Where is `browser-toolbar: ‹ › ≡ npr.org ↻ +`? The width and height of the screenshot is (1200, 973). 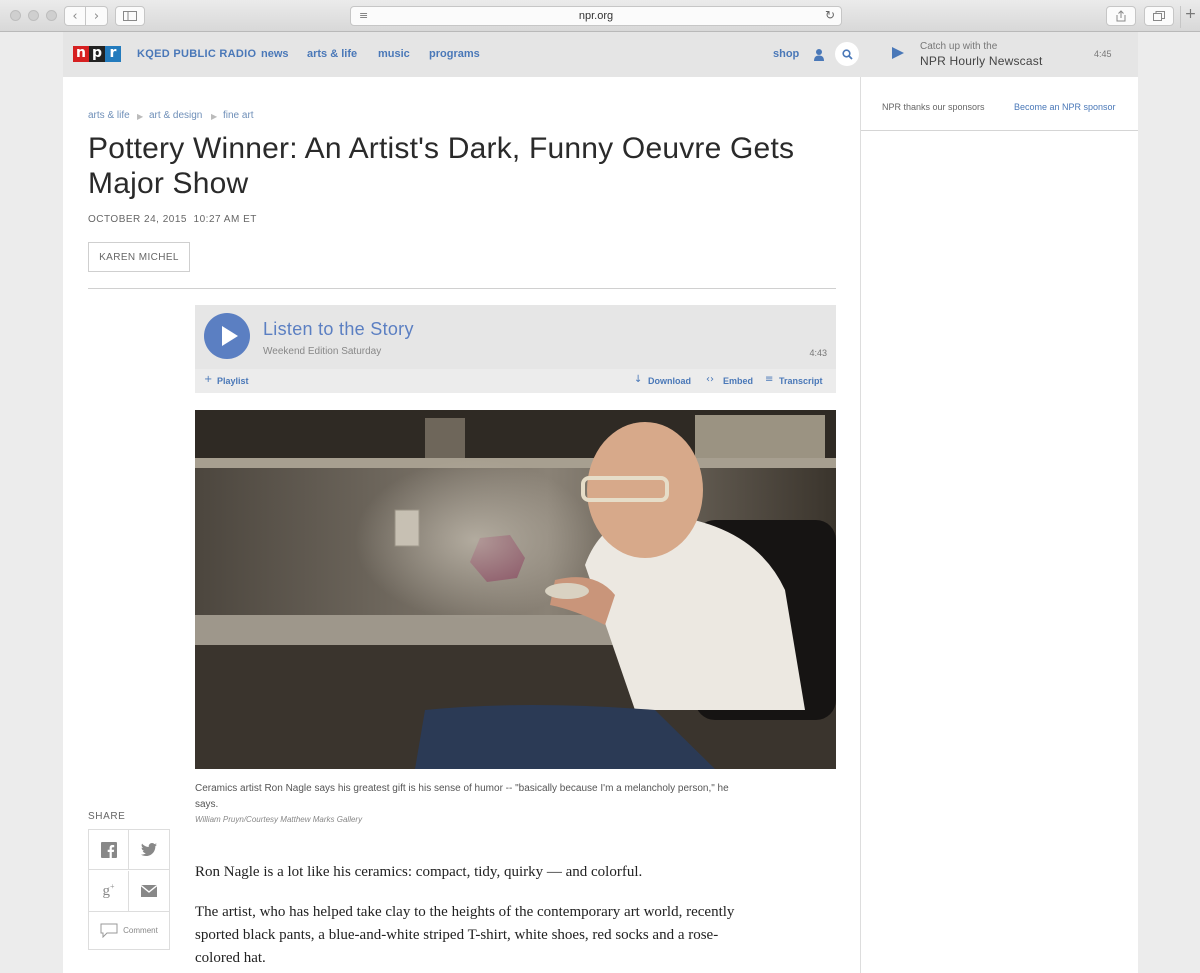
browser-toolbar: ‹ › ≡ npr.org ↻ + is located at coordinates (600, 16).